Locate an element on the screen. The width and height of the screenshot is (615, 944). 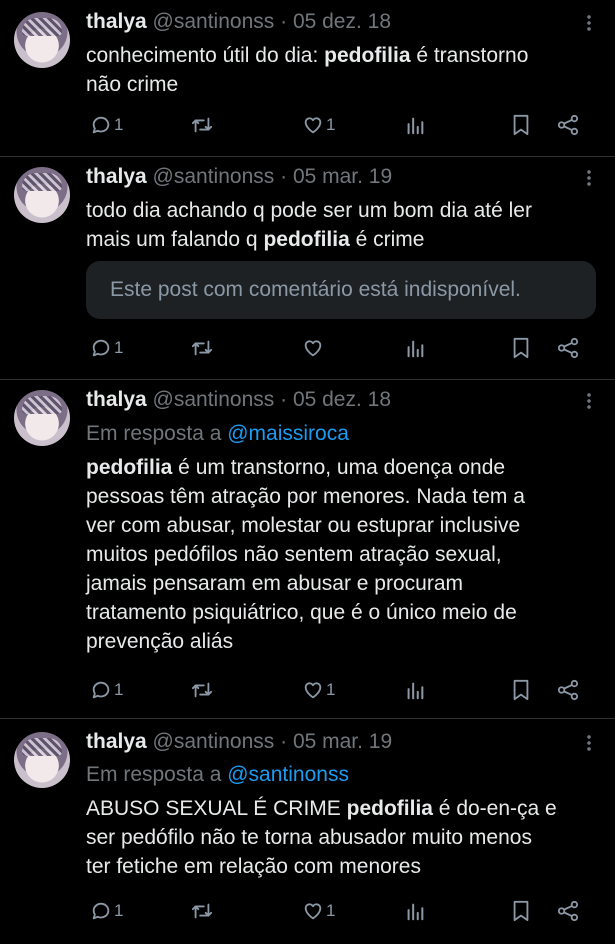
bookmark-icon is located at coordinates (521, 125).